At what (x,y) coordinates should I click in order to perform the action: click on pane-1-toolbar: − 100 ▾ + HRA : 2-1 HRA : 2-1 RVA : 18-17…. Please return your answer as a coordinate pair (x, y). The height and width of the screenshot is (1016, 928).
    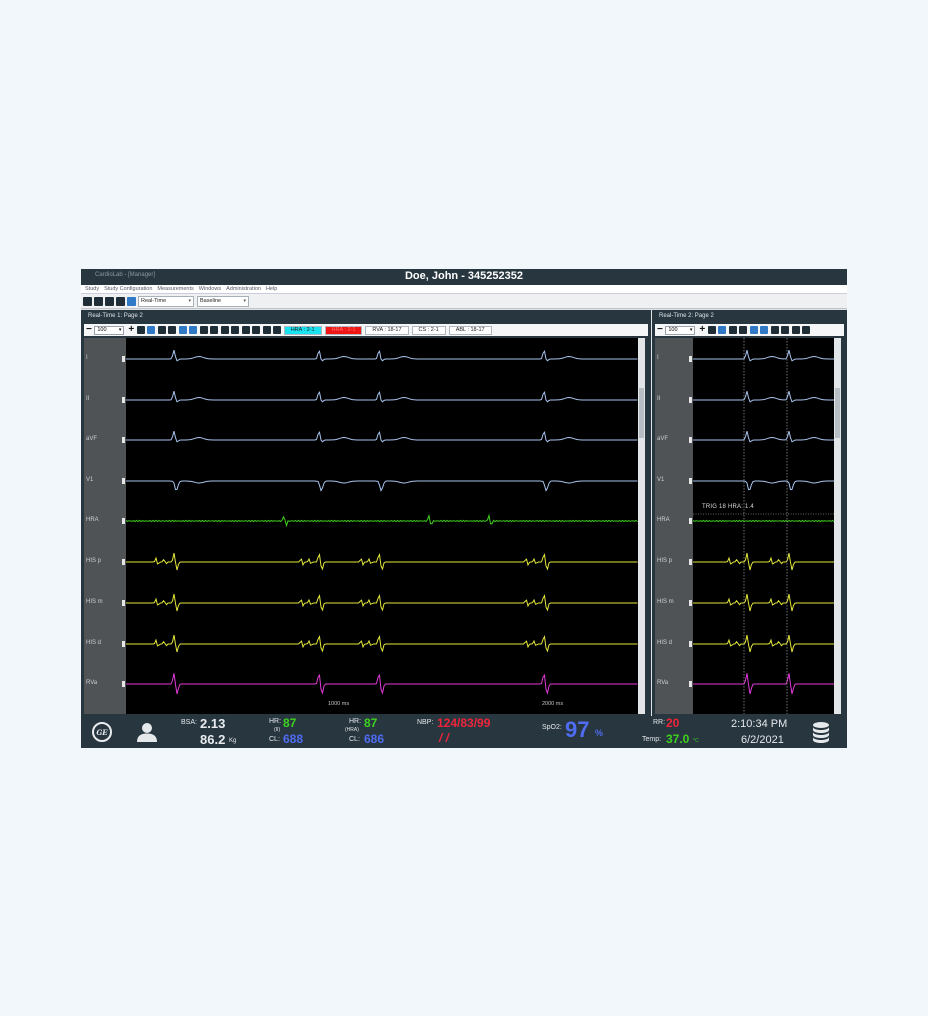
    Looking at the image, I should click on (366, 330).